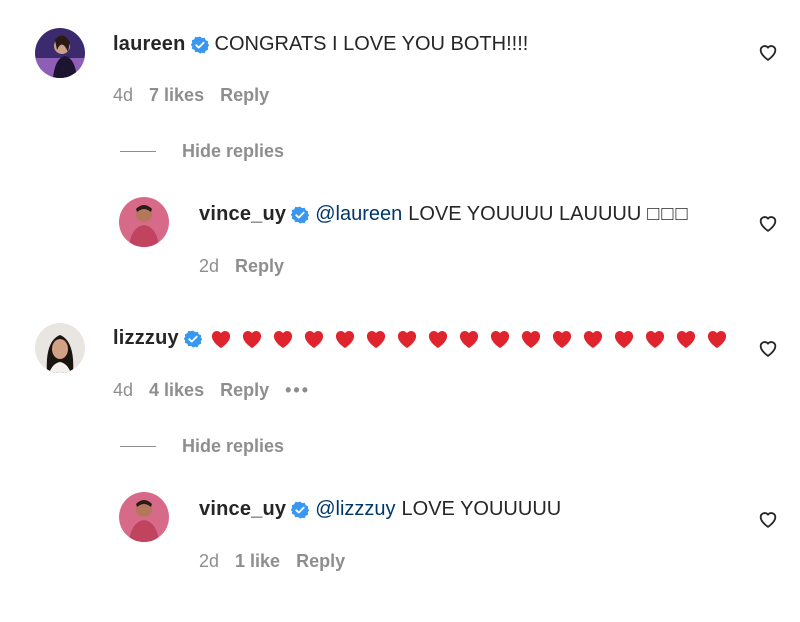 The width and height of the screenshot is (800, 622). Describe the element at coordinates (297, 390) in the screenshot. I see `more-options-icon: •••` at that location.